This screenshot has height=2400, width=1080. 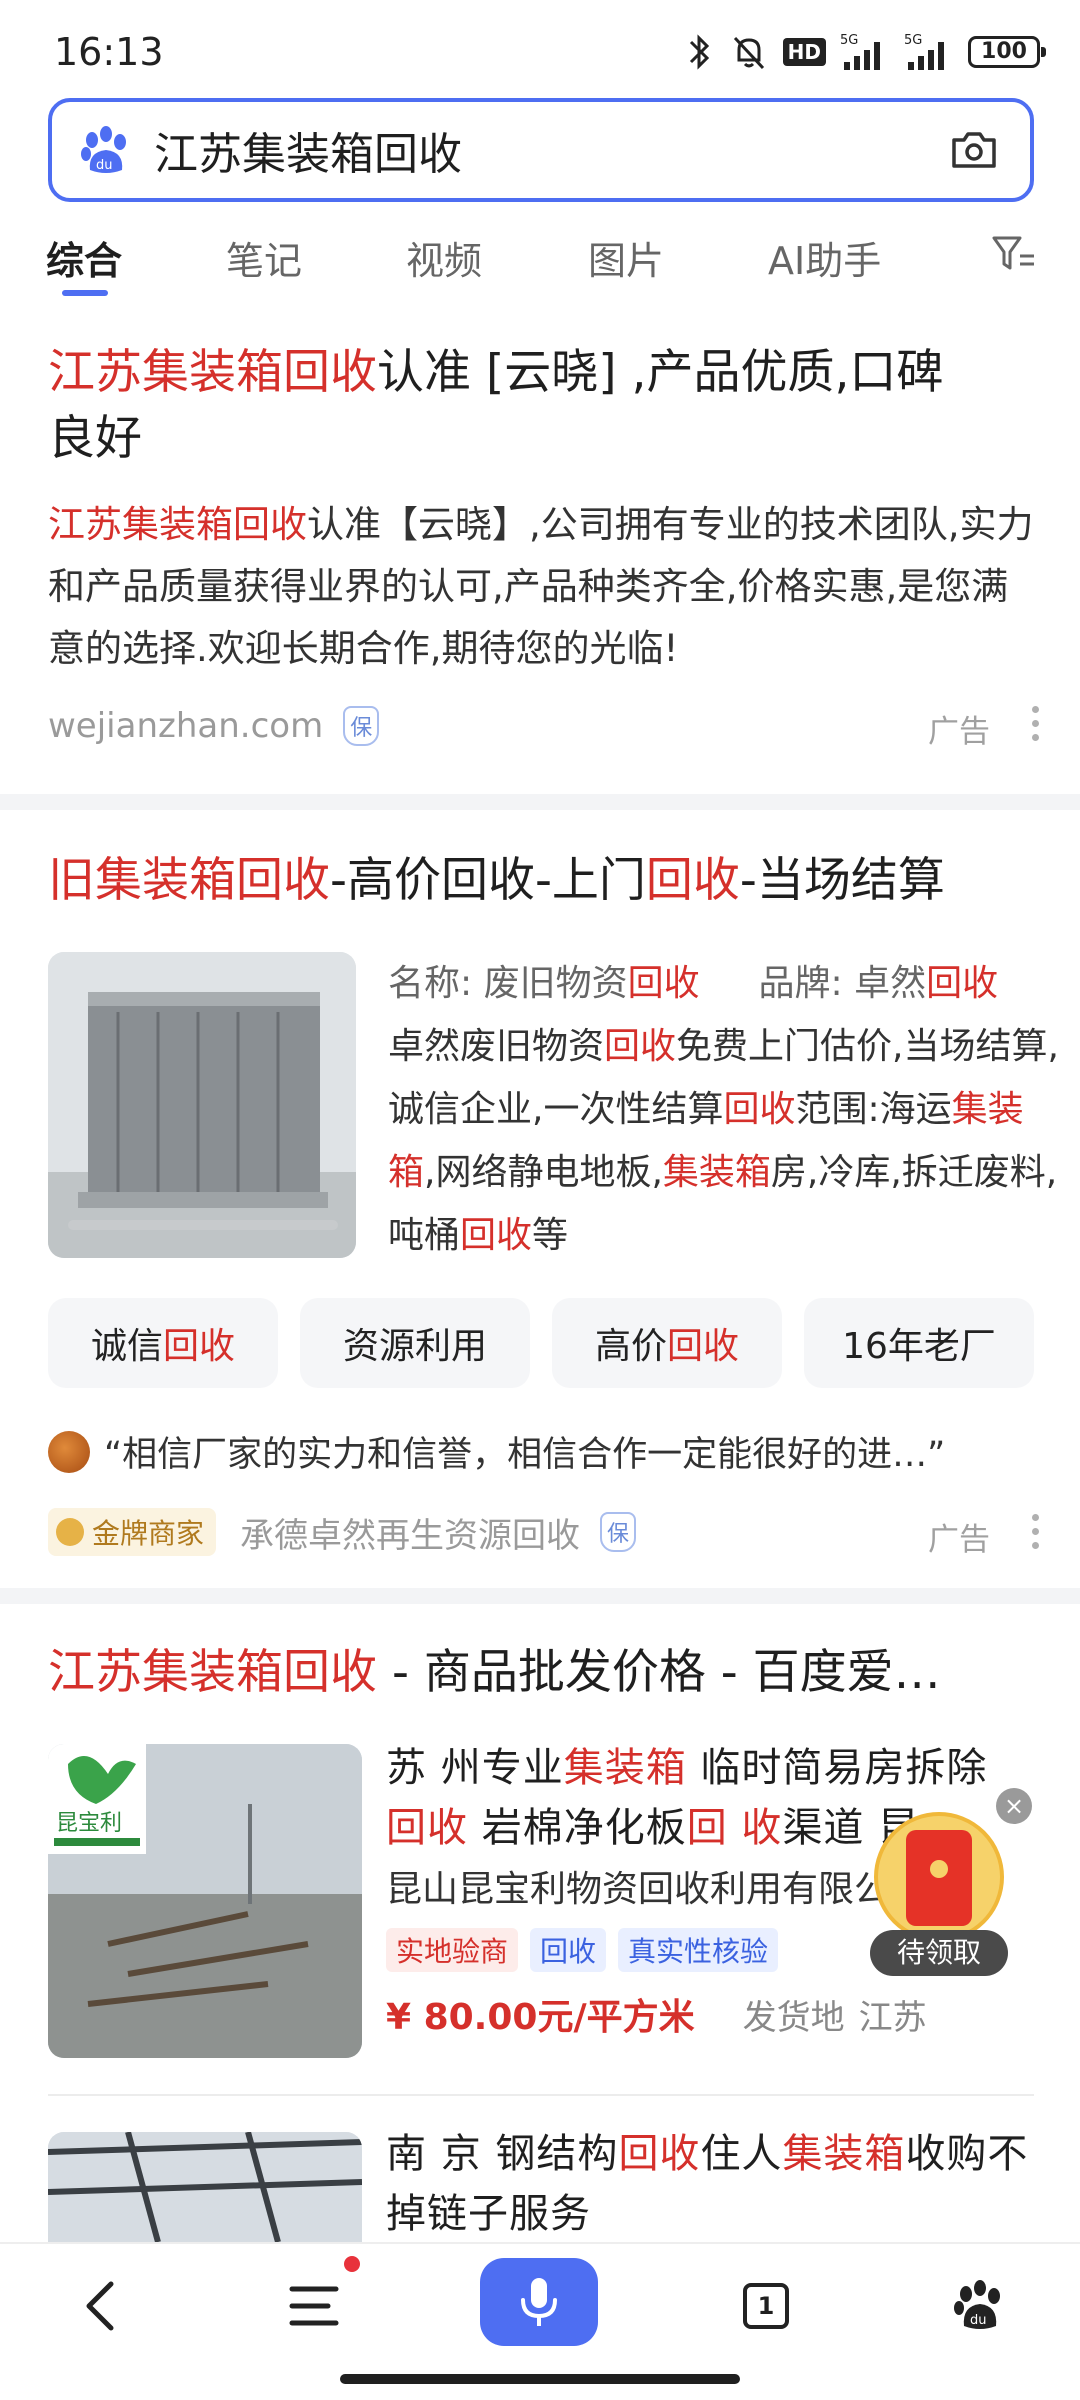 I want to click on tag-text: 诚信, so click(x=126, y=1346).